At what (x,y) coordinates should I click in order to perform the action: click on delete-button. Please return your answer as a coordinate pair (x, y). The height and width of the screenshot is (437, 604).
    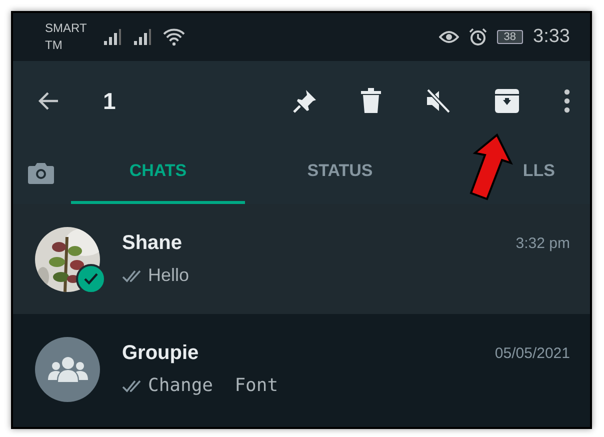
    Looking at the image, I should click on (371, 101).